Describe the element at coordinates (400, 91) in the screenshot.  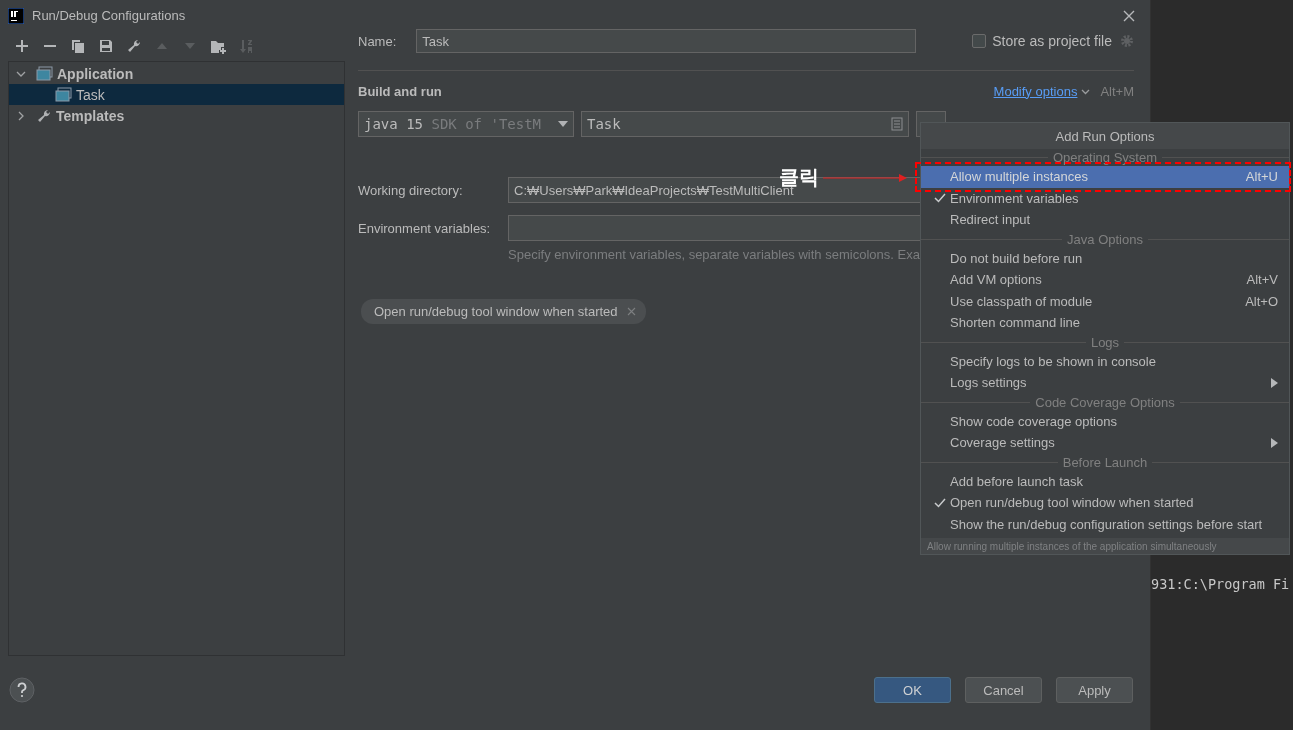
I see `section-title: Build and run` at that location.